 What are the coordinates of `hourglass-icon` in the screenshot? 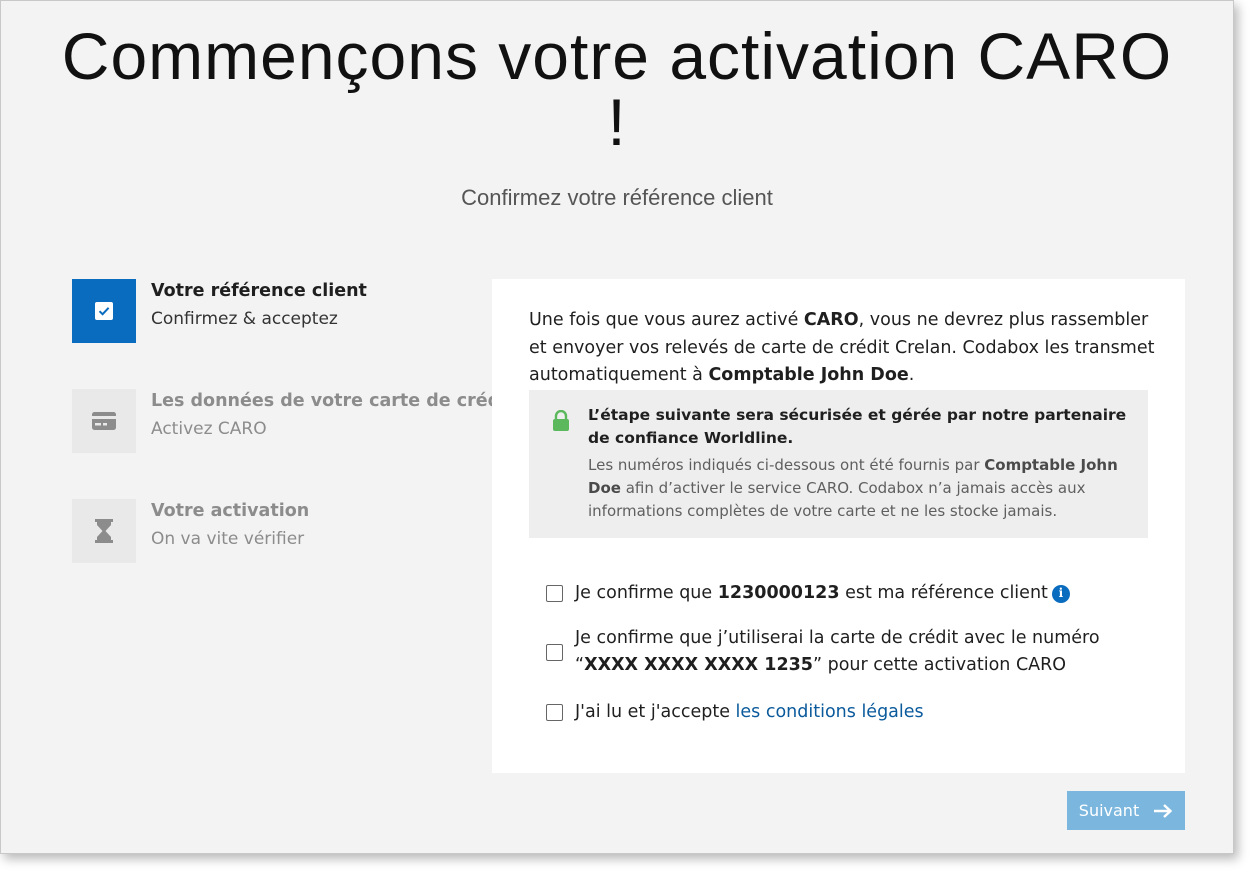 It's located at (104, 531).